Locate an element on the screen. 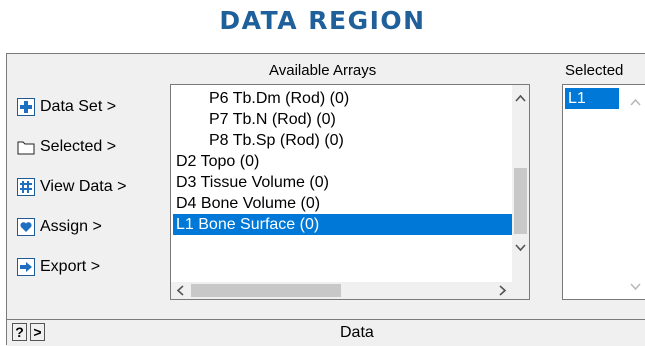 The image size is (645, 346). list-item: D2 Topo (0) is located at coordinates (217, 161).